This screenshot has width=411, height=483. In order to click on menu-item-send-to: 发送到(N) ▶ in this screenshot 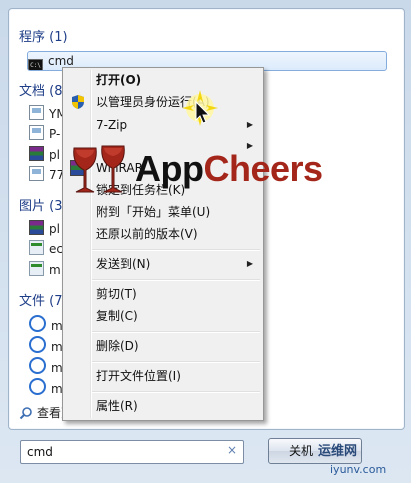, I will do `click(163, 264)`.